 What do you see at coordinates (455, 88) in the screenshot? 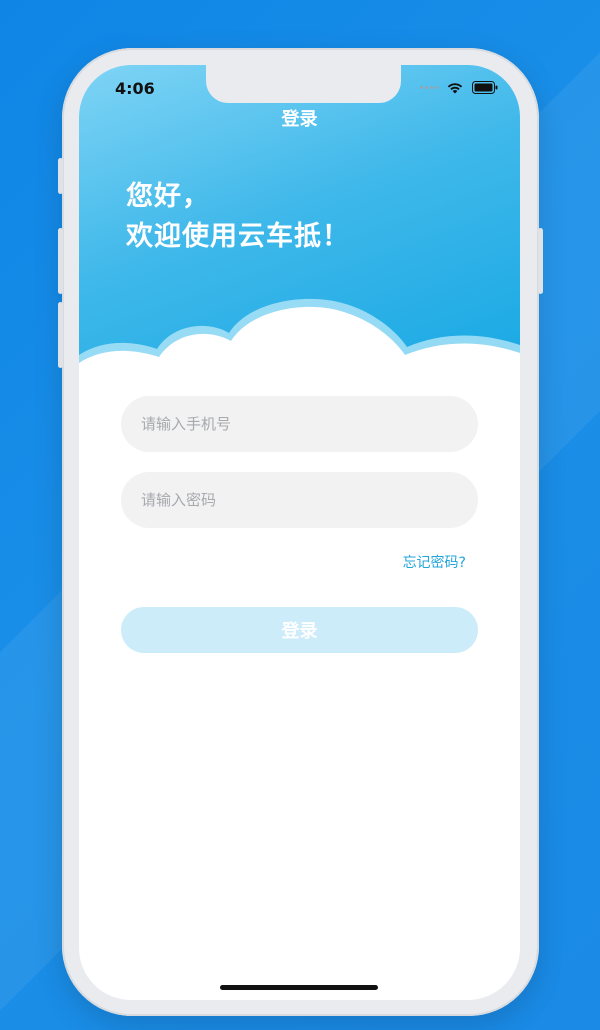
I see `wifi-icon` at bounding box center [455, 88].